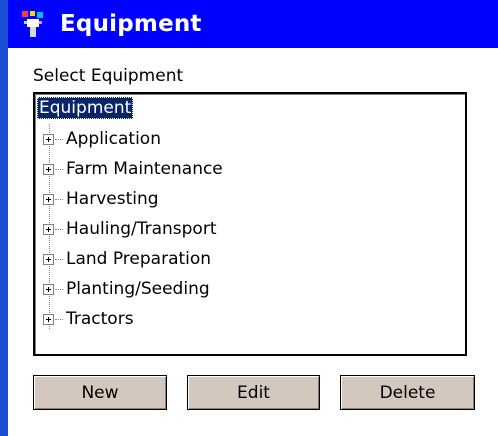 Image resolution: width=498 pixels, height=436 pixels. Describe the element at coordinates (113, 139) in the screenshot. I see `tree-item-label: Application` at that location.